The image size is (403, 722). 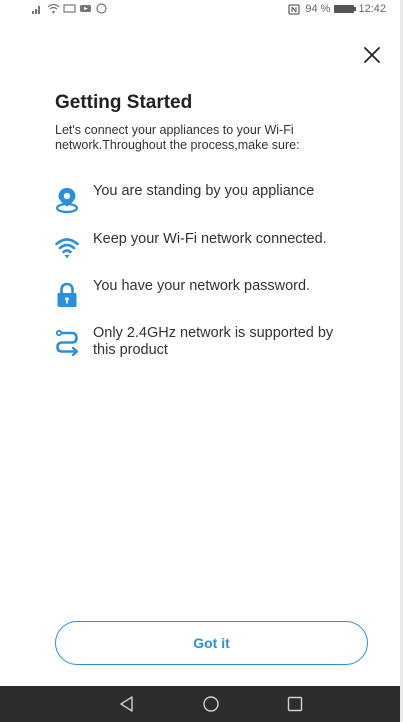 I want to click on requirement-text: You are standing by you appliance, so click(x=204, y=191).